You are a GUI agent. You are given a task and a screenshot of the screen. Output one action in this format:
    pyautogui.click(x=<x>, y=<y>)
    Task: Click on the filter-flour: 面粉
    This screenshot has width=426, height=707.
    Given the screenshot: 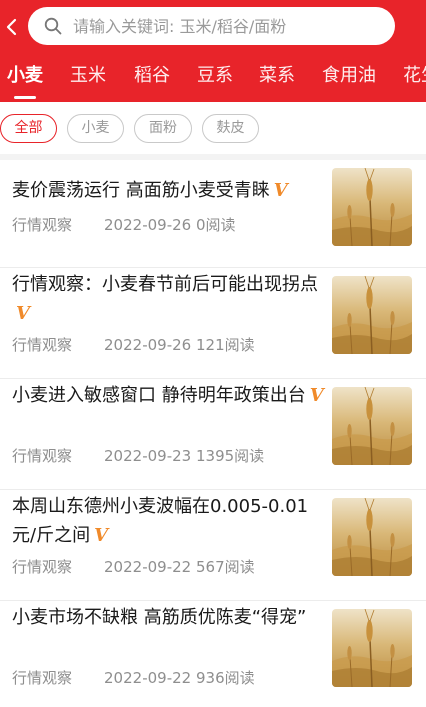 What is the action you would take?
    pyautogui.click(x=163, y=128)
    